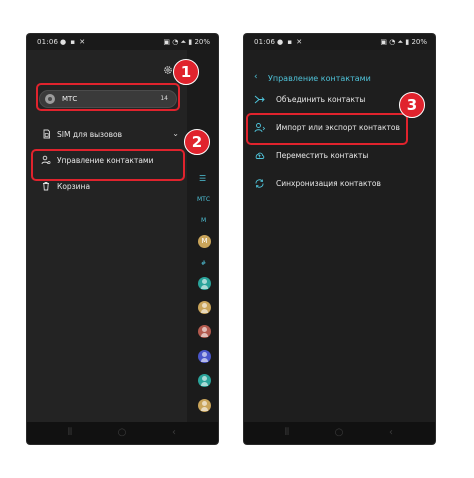  Describe the element at coordinates (204, 241) in the screenshot. I see `contact-avatar: M` at that location.